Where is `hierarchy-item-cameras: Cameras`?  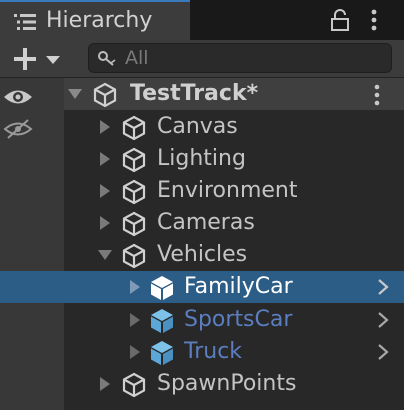
hierarchy-item-cameras: Cameras is located at coordinates (234, 223).